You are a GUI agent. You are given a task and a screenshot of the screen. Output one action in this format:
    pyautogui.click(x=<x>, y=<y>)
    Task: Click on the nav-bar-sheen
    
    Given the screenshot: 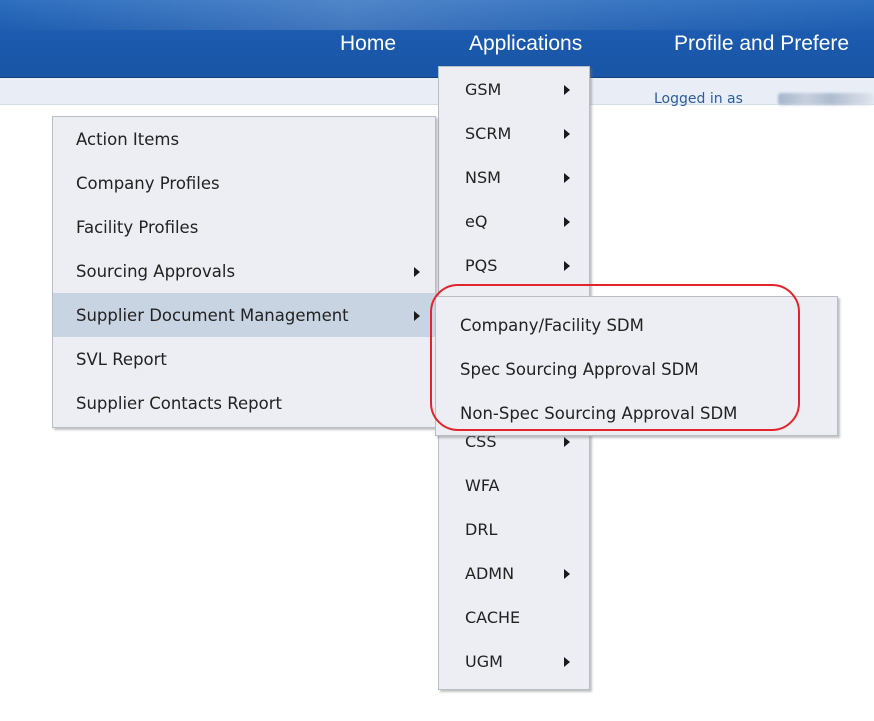 What is the action you would take?
    pyautogui.click(x=437, y=15)
    